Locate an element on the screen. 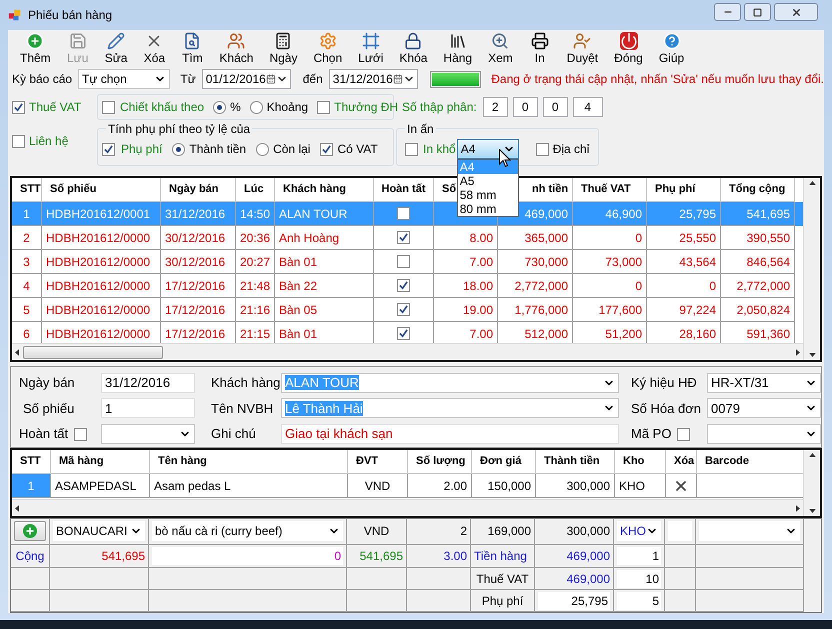 The width and height of the screenshot is (832, 629). table-row: 3 HDBH201612/0000 30/12/2016 20:27 Bàn 01 7.00 730,000 73,000 43,564 846,564 is located at coordinates (407, 262).